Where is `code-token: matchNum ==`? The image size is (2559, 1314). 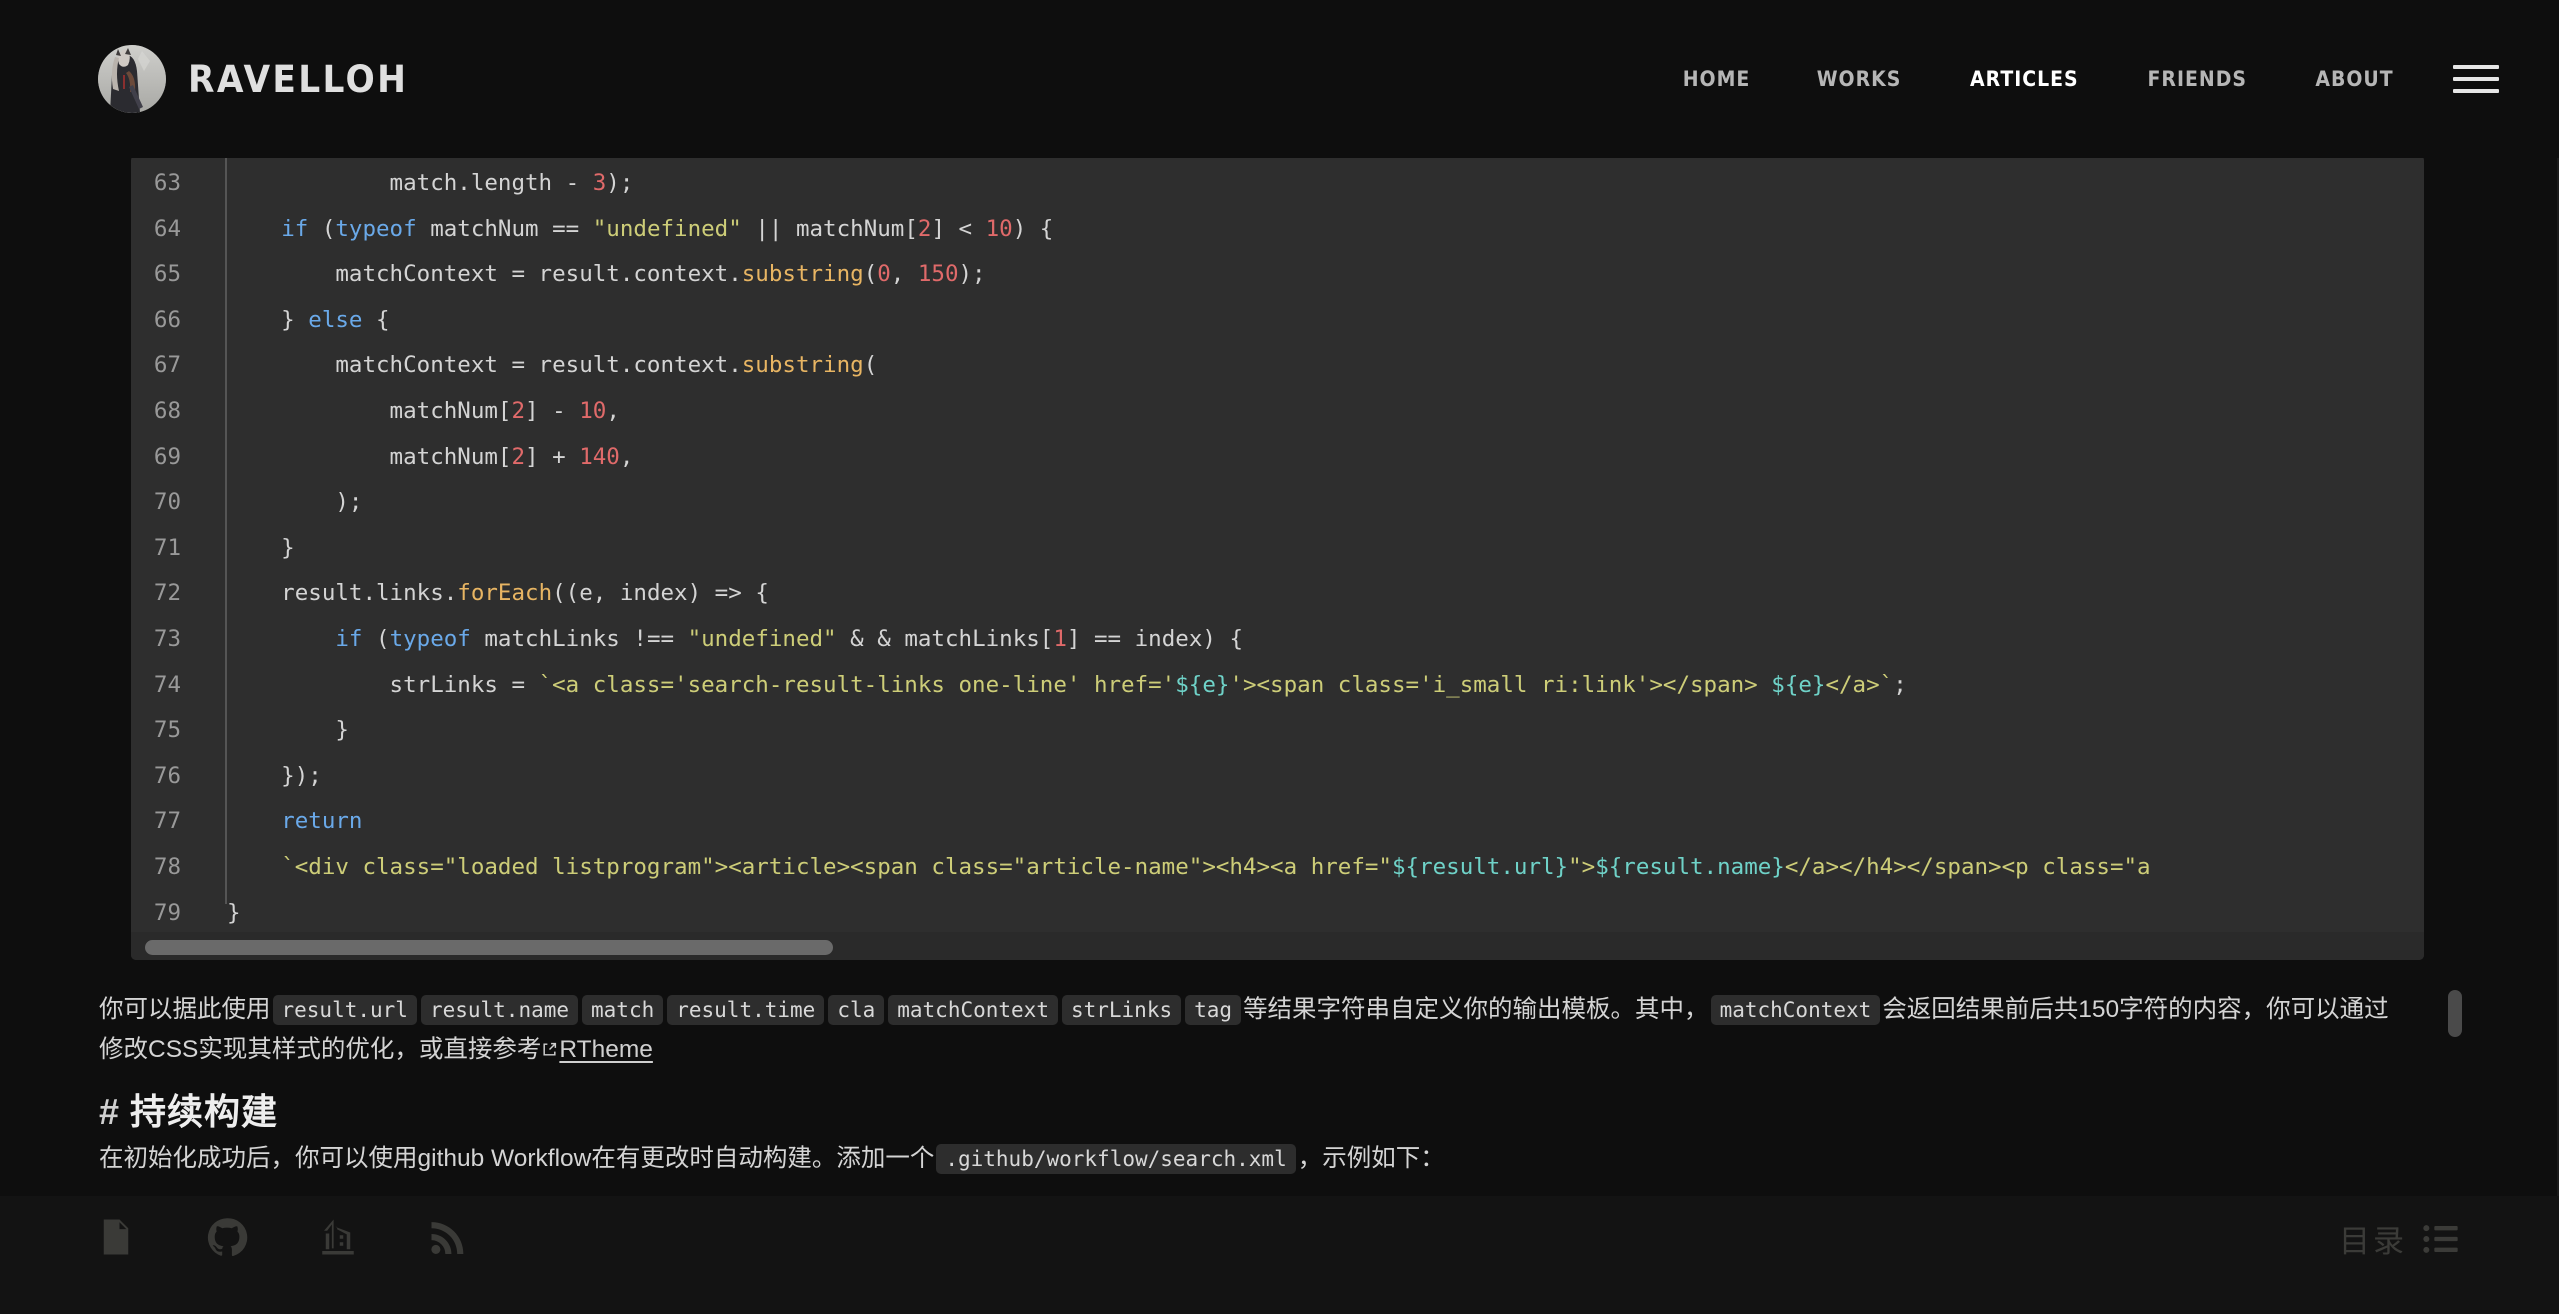
code-token: matchNum == is located at coordinates (504, 228).